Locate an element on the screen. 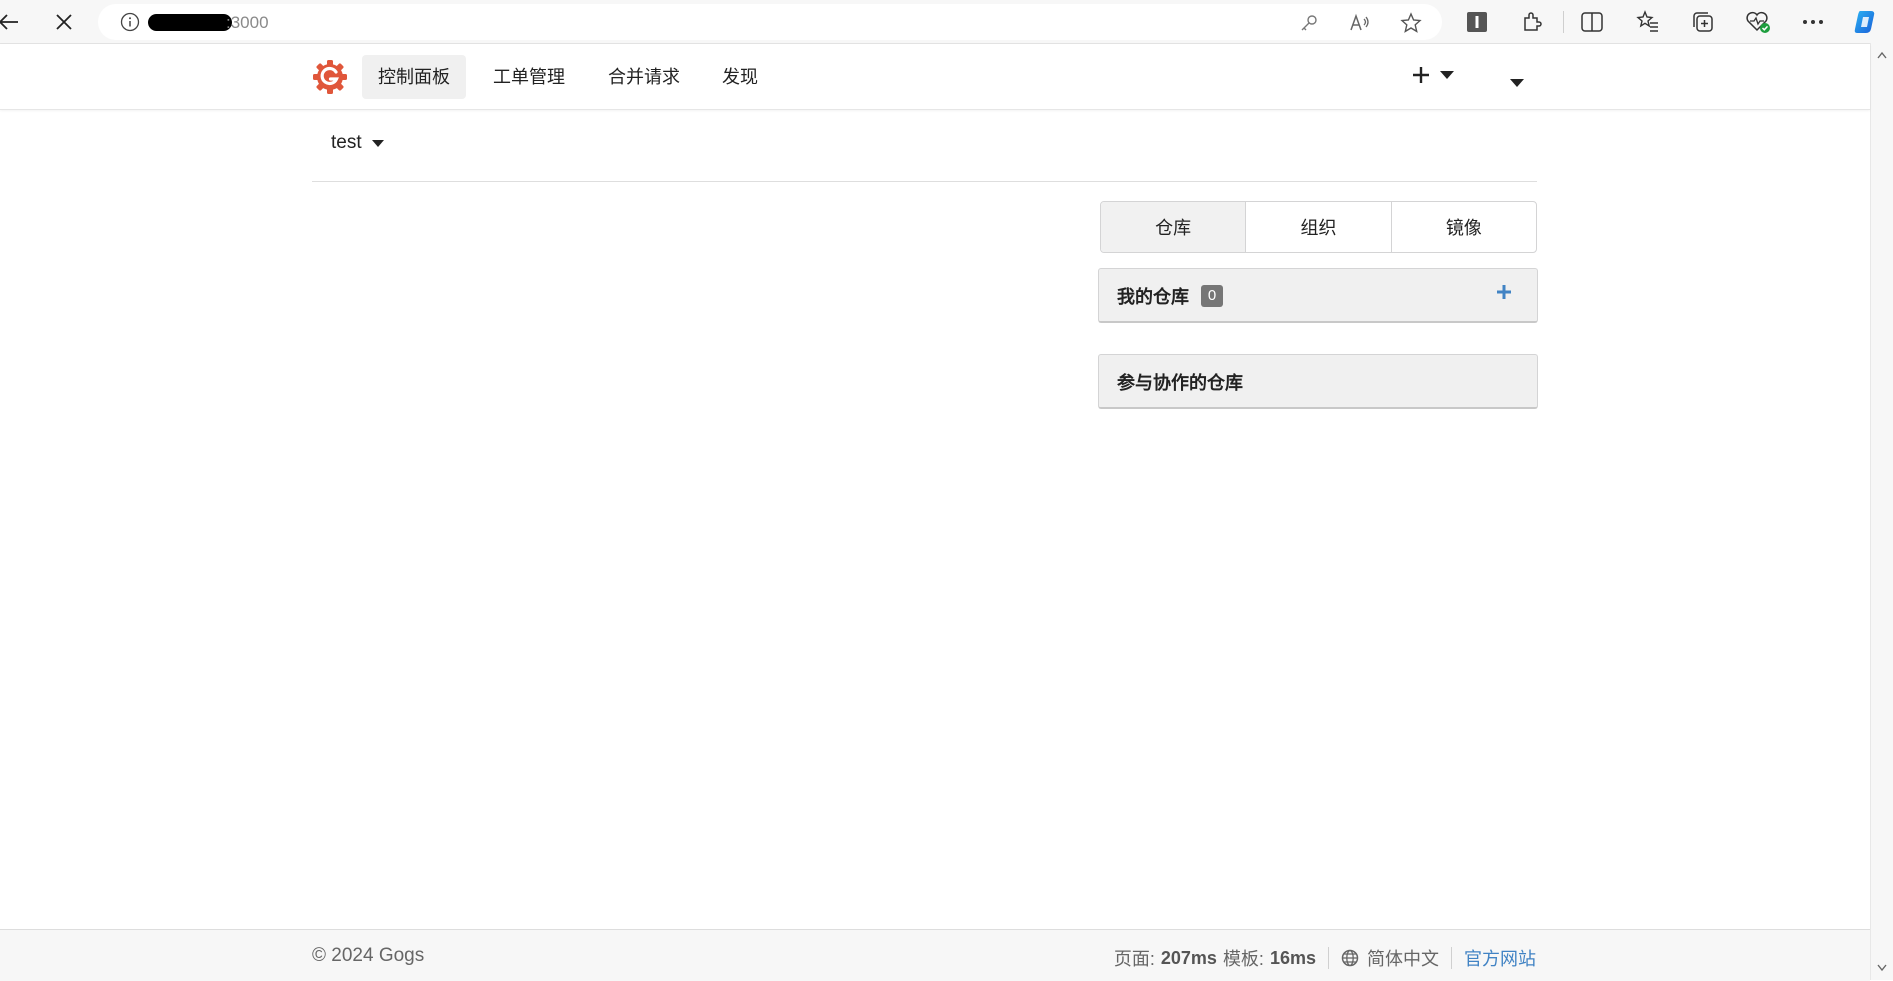 The height and width of the screenshot is (981, 1893). tab-repositories: 仓库 is located at coordinates (1173, 227).